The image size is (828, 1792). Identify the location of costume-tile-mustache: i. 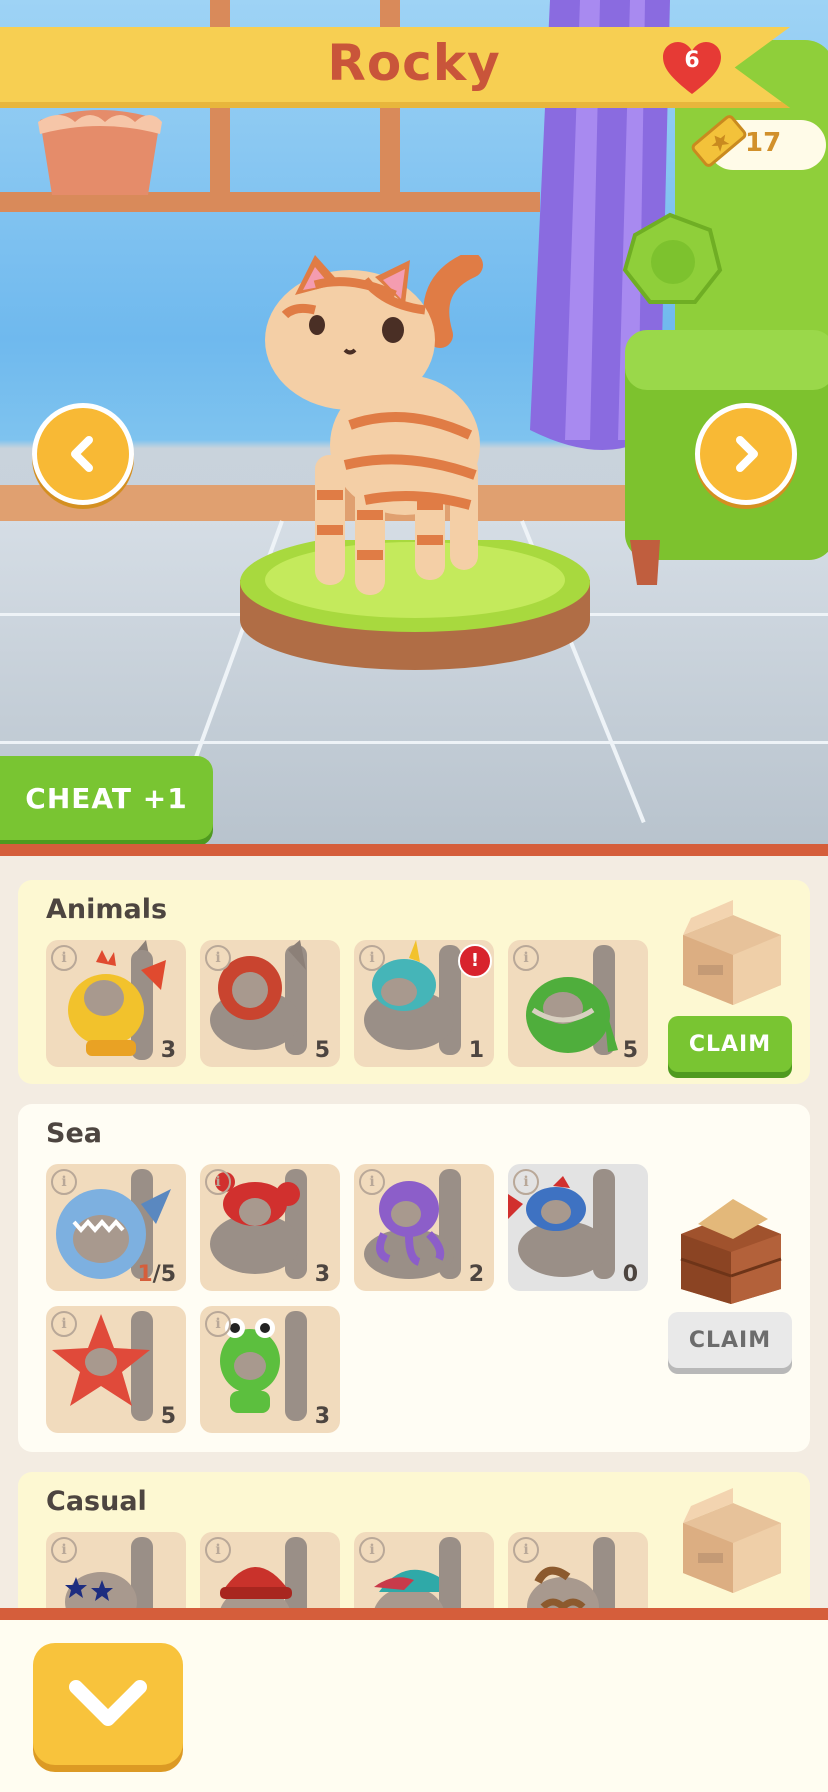
(578, 1570).